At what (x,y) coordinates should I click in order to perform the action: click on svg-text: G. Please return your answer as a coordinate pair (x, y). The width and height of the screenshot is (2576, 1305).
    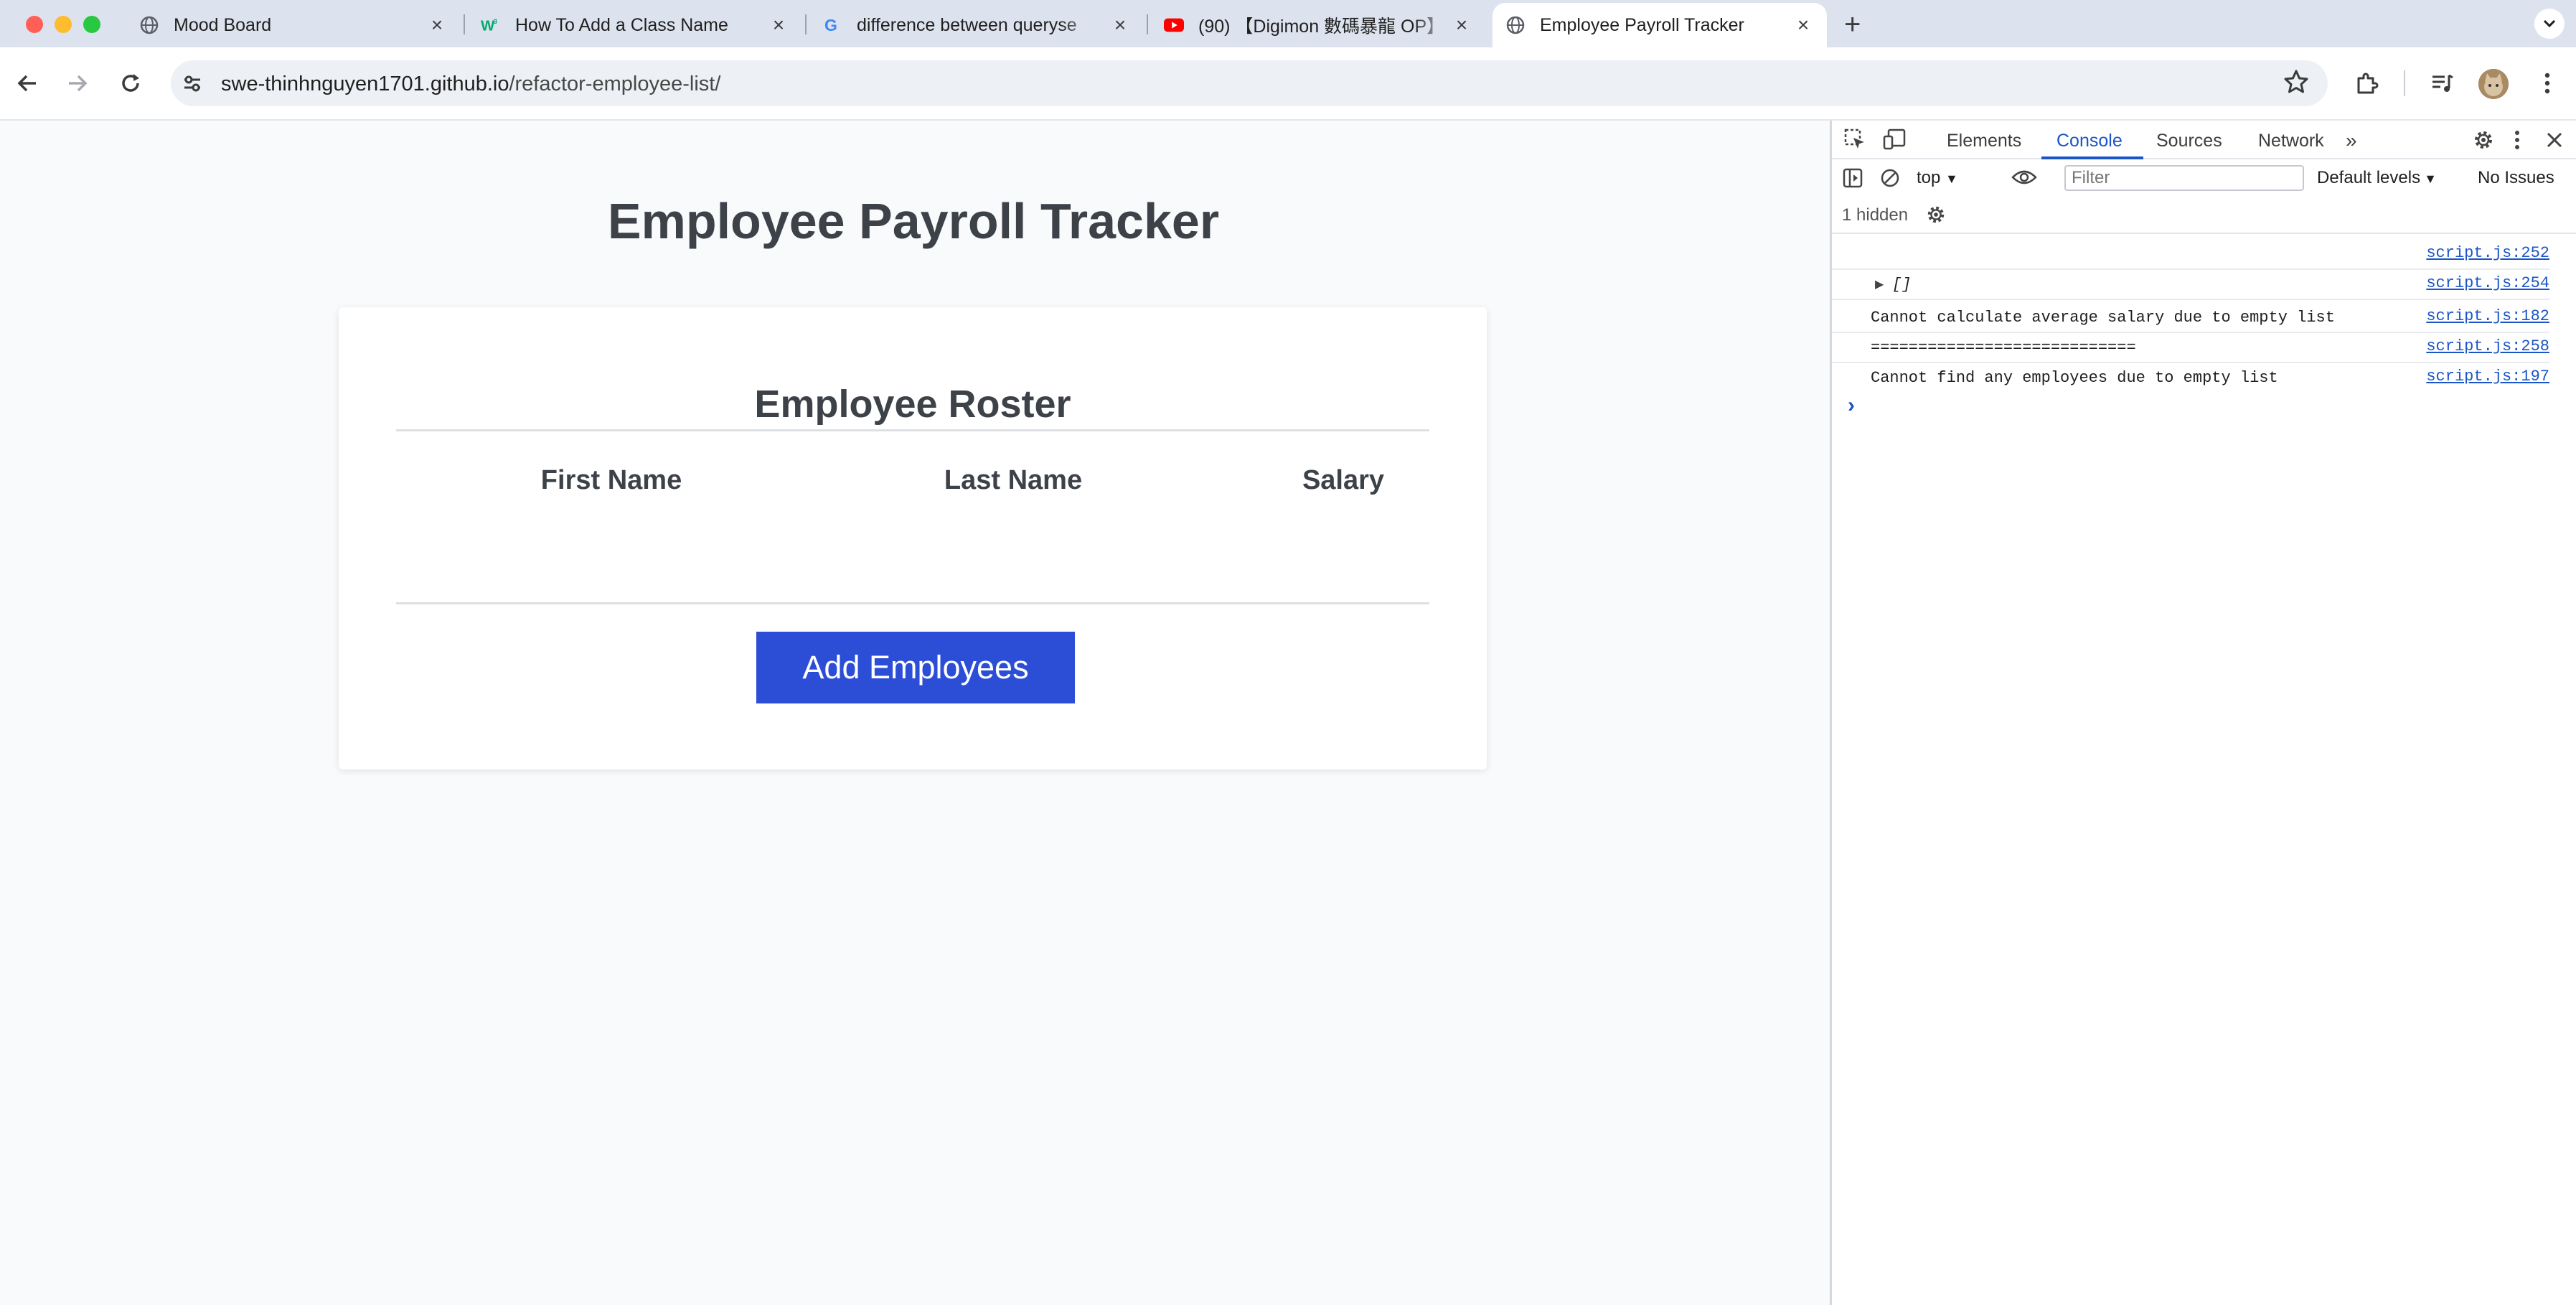
    Looking at the image, I should click on (830, 25).